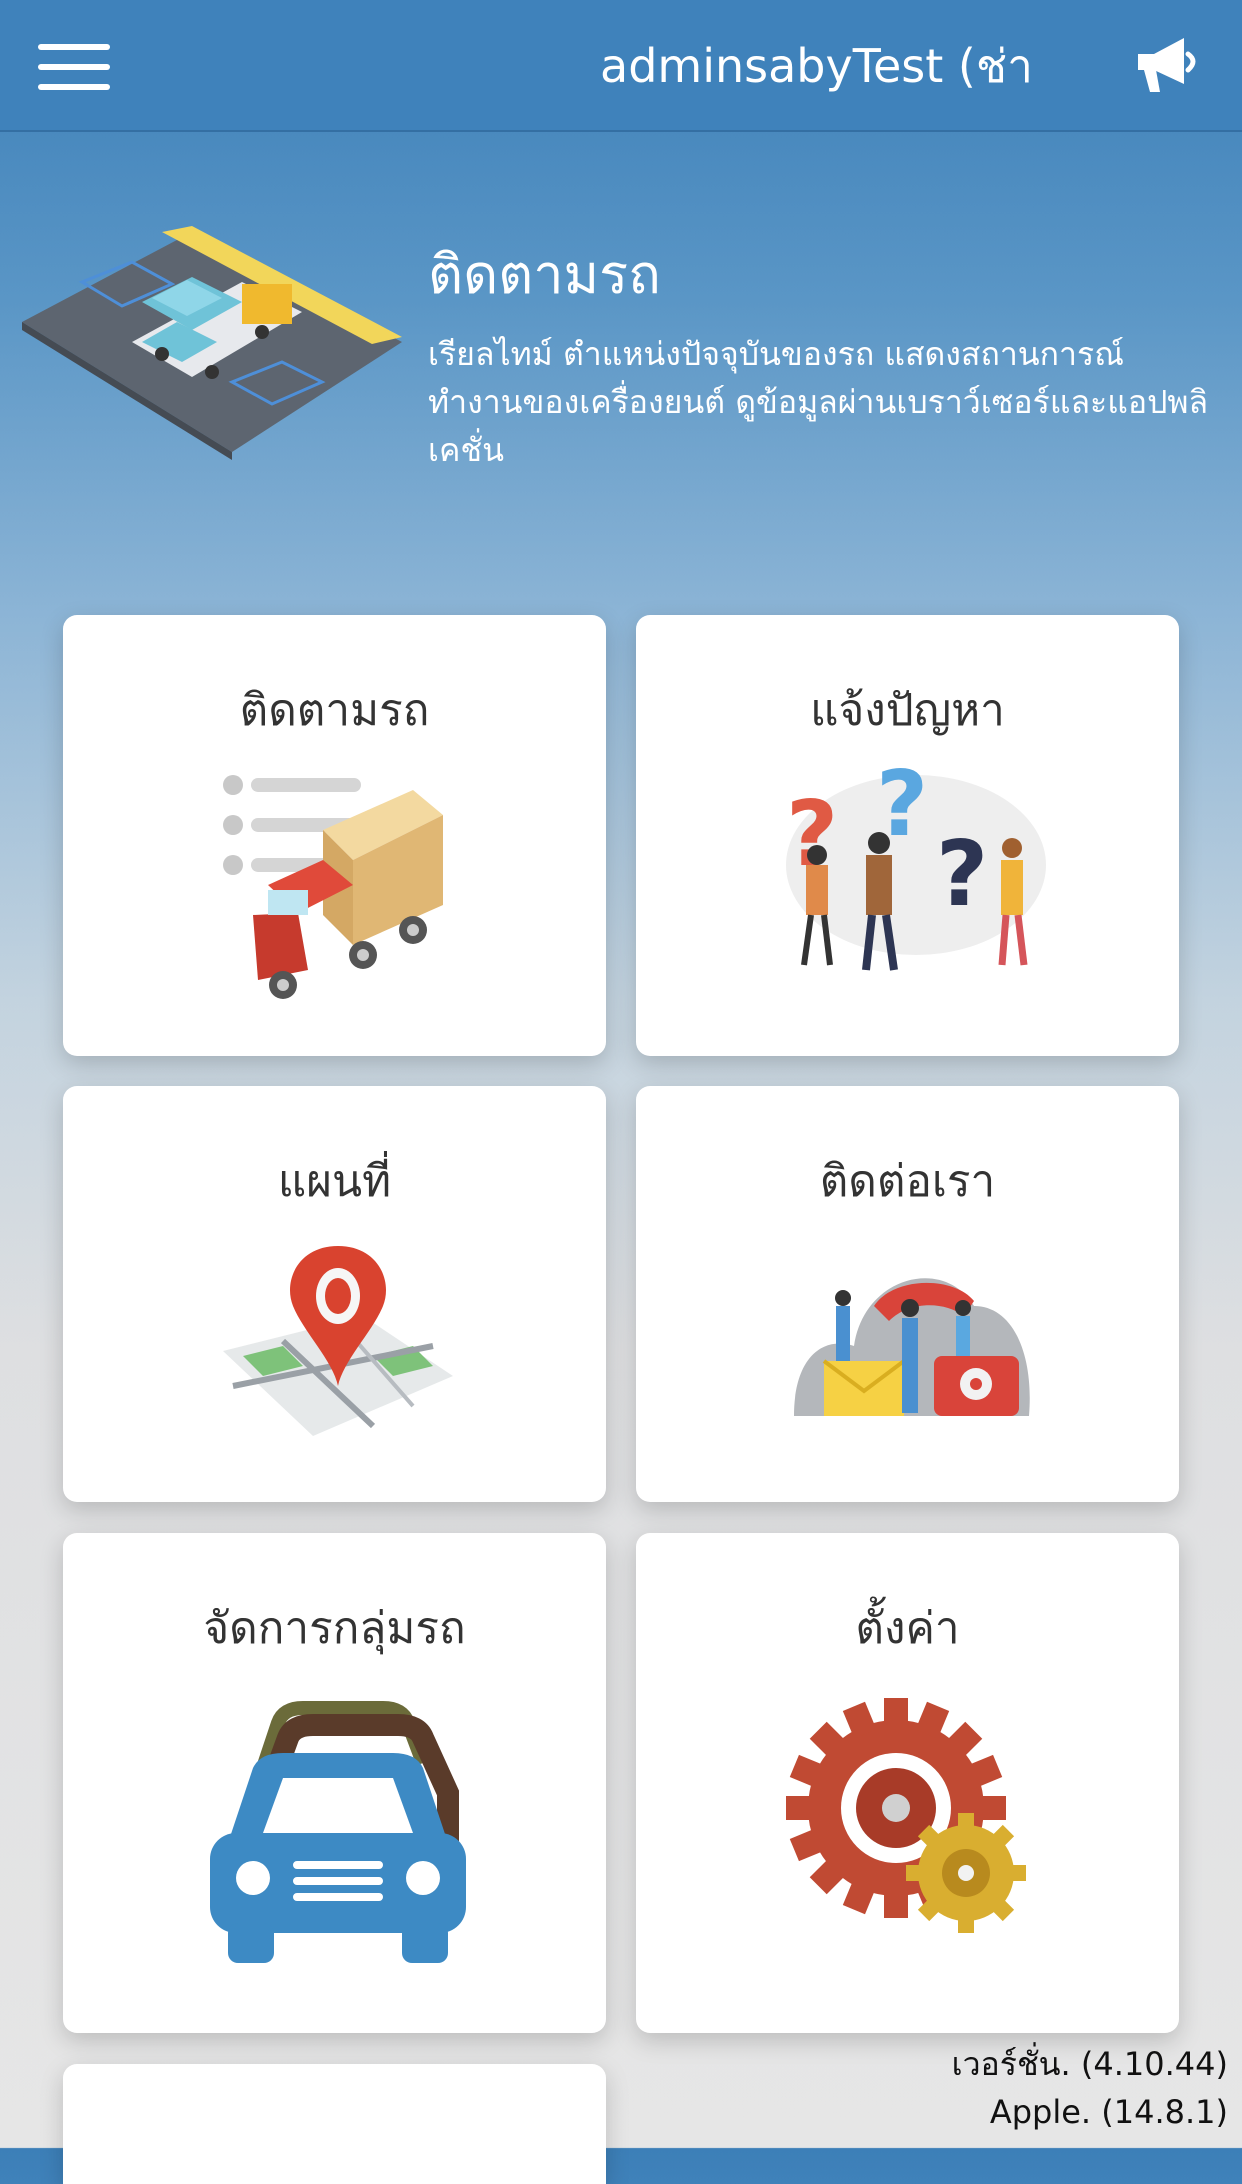  Describe the element at coordinates (333, 887) in the screenshot. I see `truck-tracking-icon` at that location.